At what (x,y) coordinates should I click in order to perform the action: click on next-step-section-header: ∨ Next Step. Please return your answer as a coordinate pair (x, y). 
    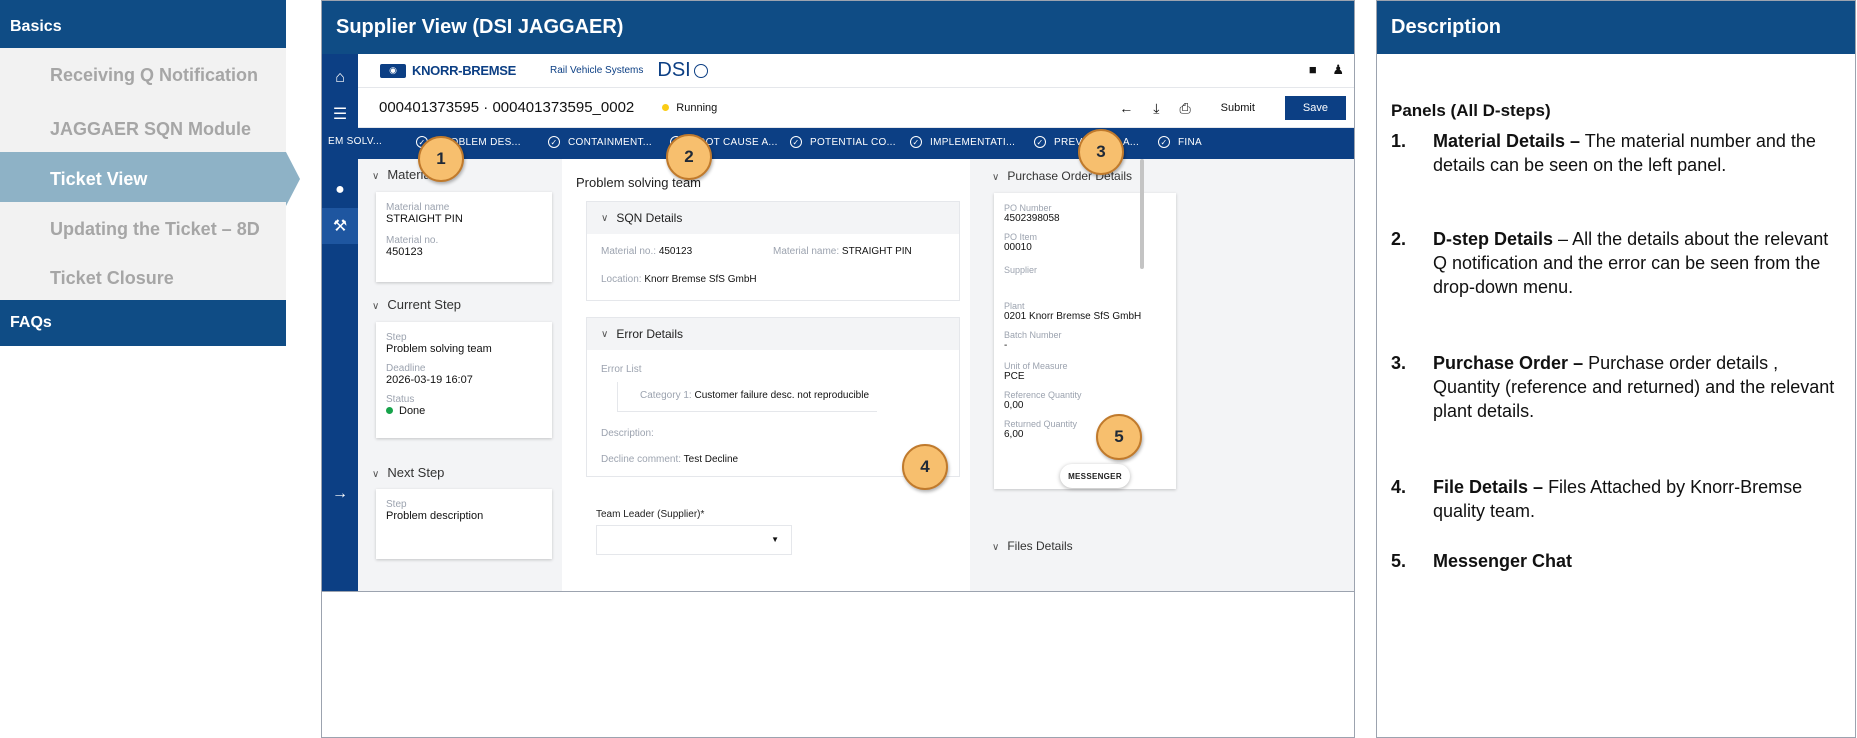
    Looking at the image, I should click on (408, 472).